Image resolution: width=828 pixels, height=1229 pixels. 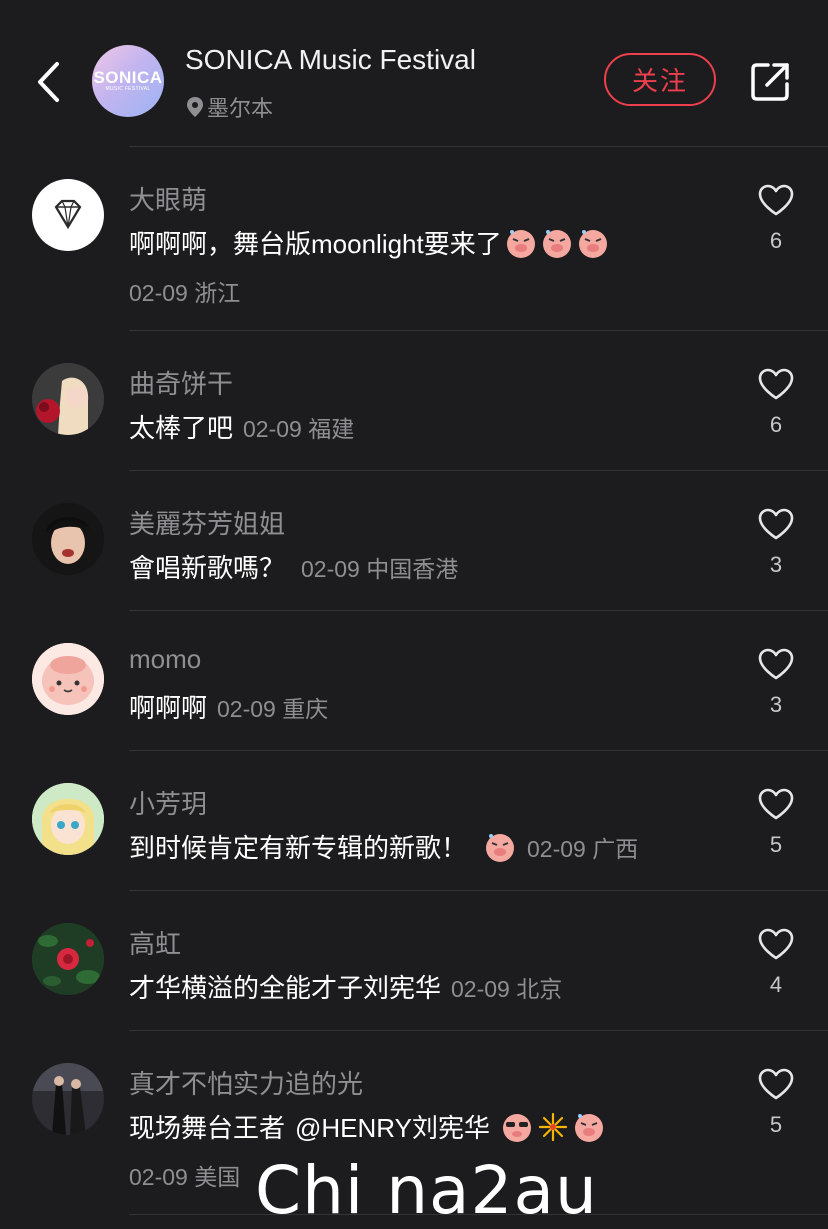 I want to click on username: 小芳玥, so click(x=168, y=802).